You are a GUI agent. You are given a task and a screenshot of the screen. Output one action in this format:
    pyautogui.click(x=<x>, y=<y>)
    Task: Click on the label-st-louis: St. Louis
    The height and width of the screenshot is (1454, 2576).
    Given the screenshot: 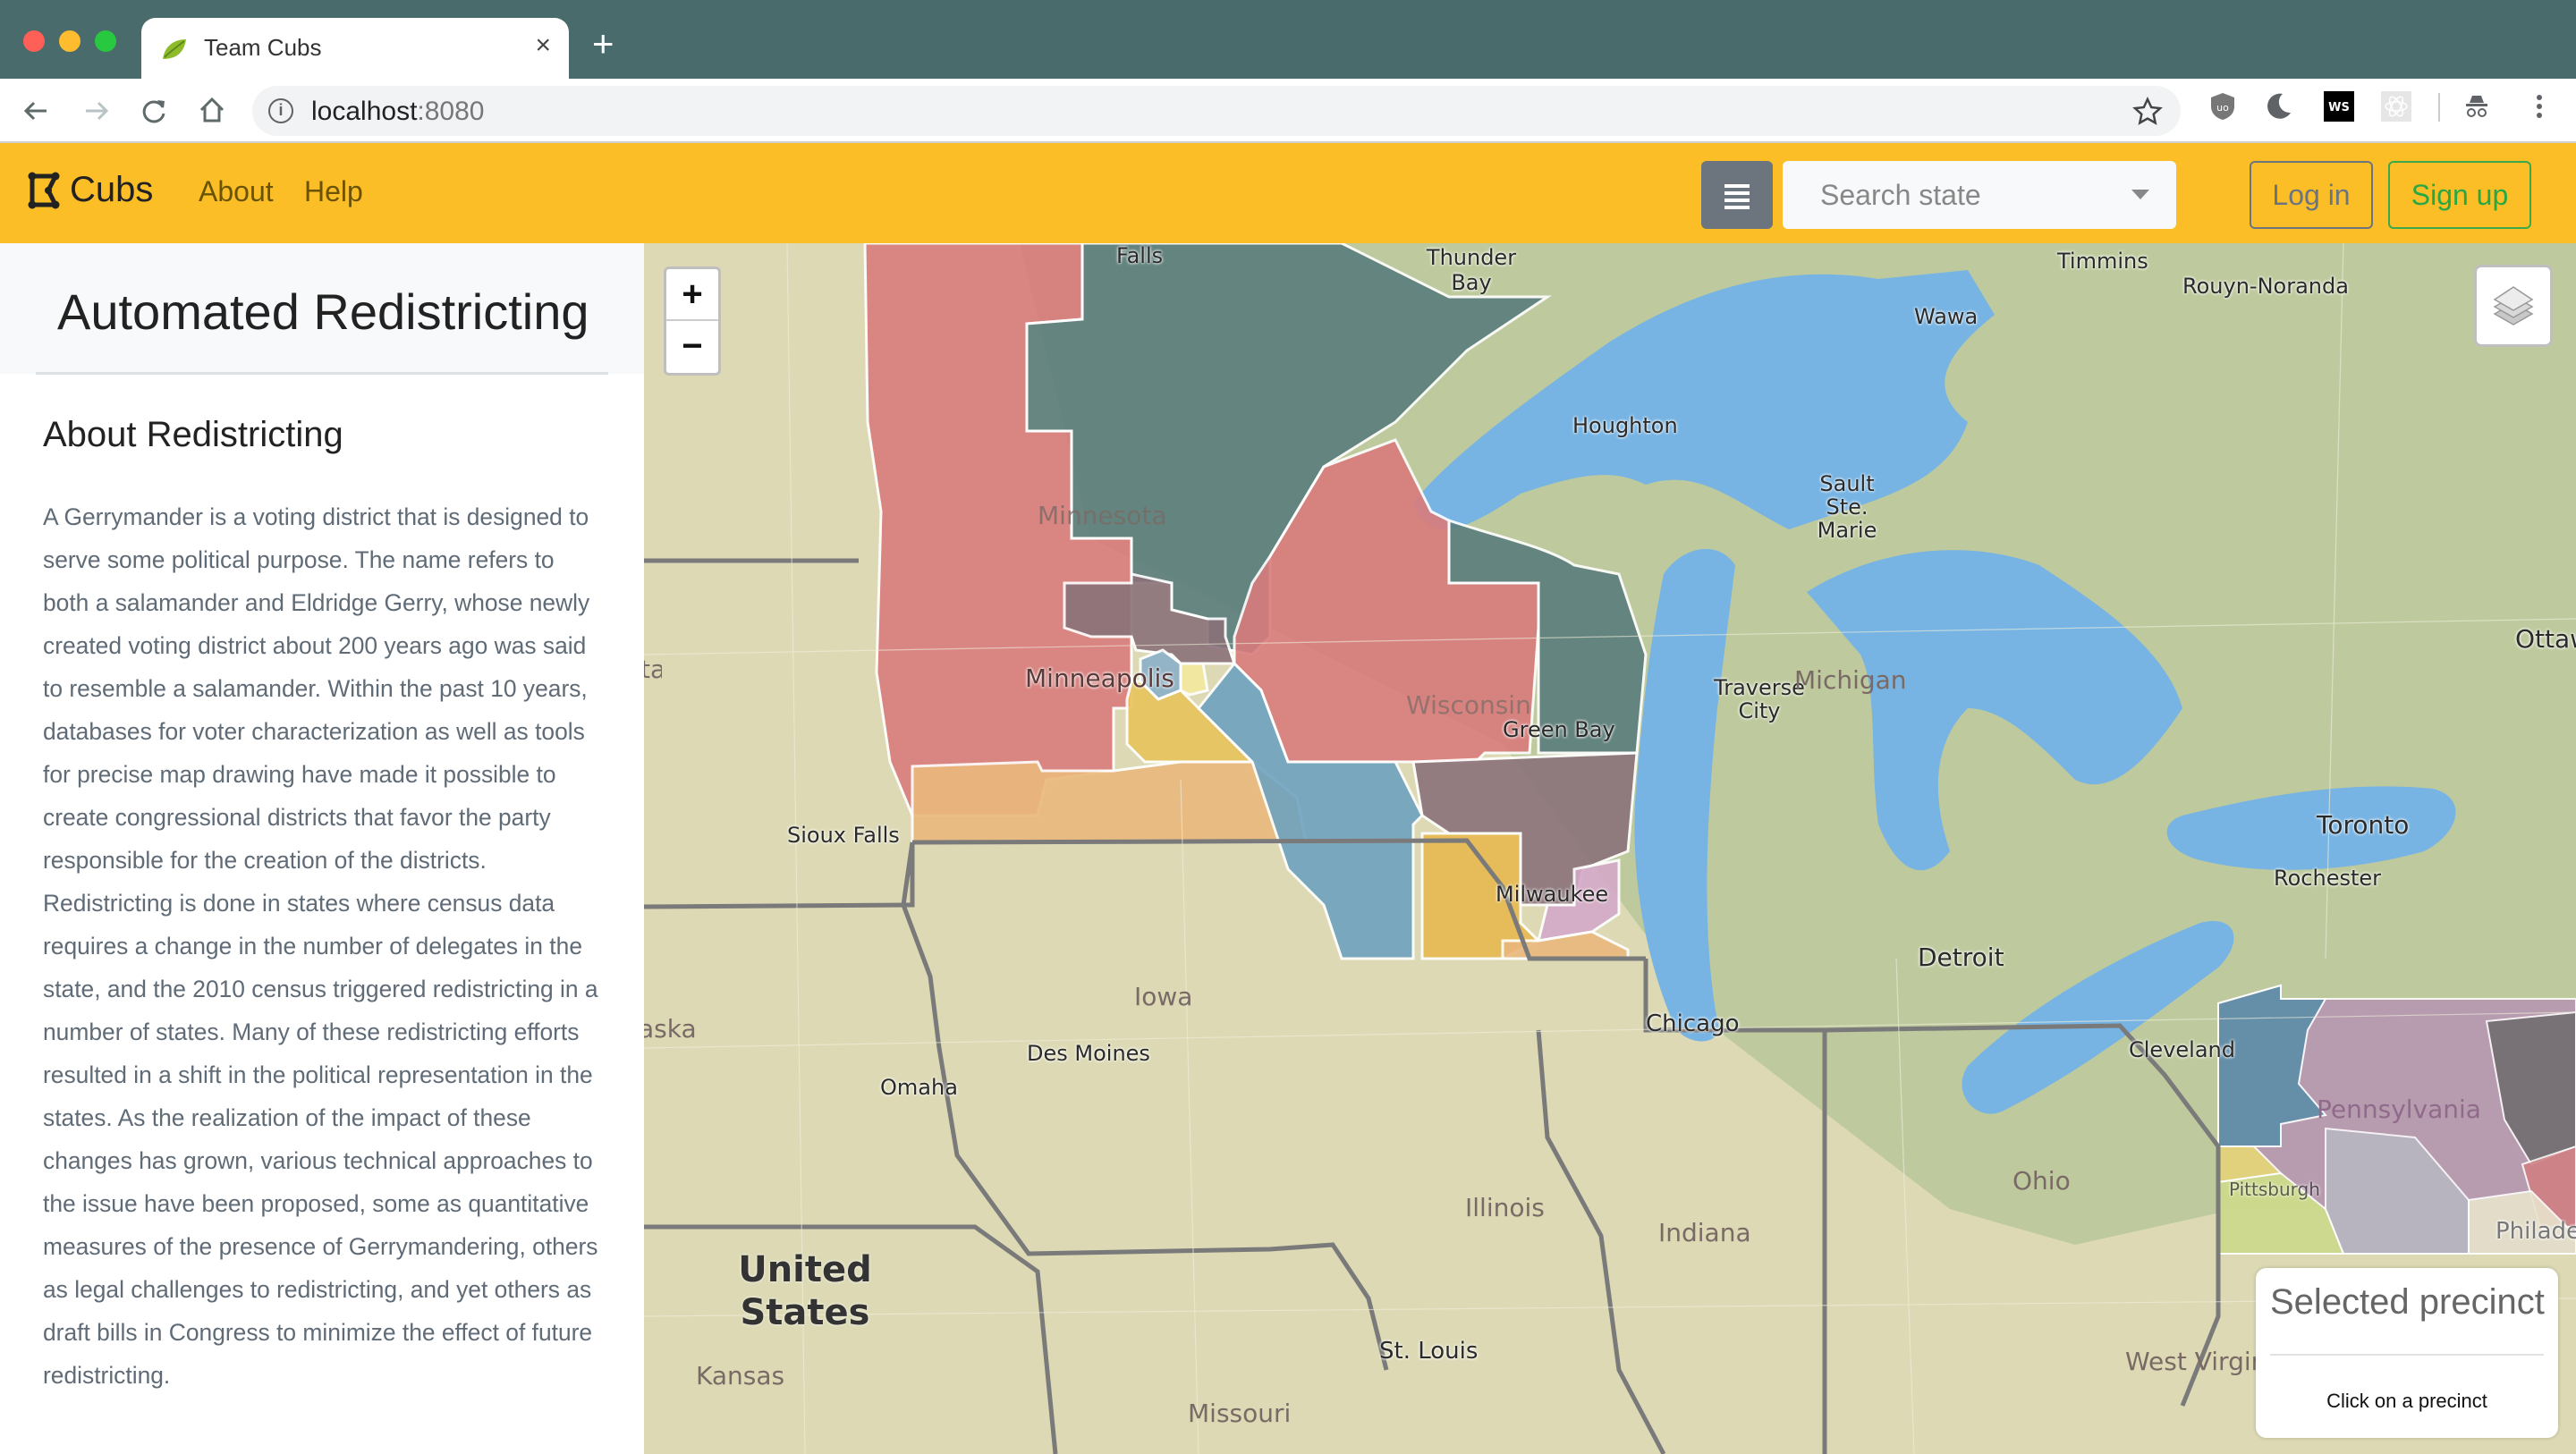 What is the action you would take?
    pyautogui.click(x=1429, y=1351)
    